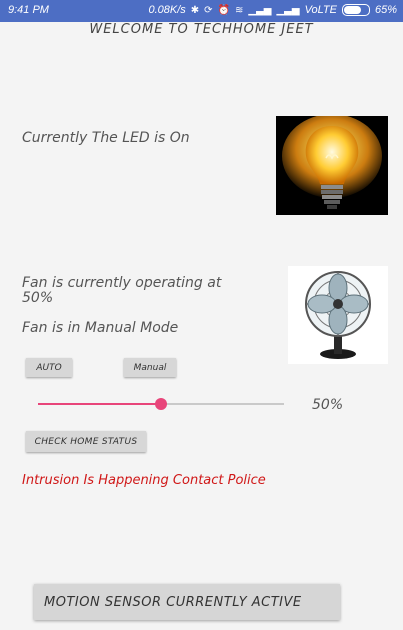 This screenshot has width=403, height=630. Describe the element at coordinates (167, 10) in the screenshot. I see `network-speed: 0.08K/s` at that location.